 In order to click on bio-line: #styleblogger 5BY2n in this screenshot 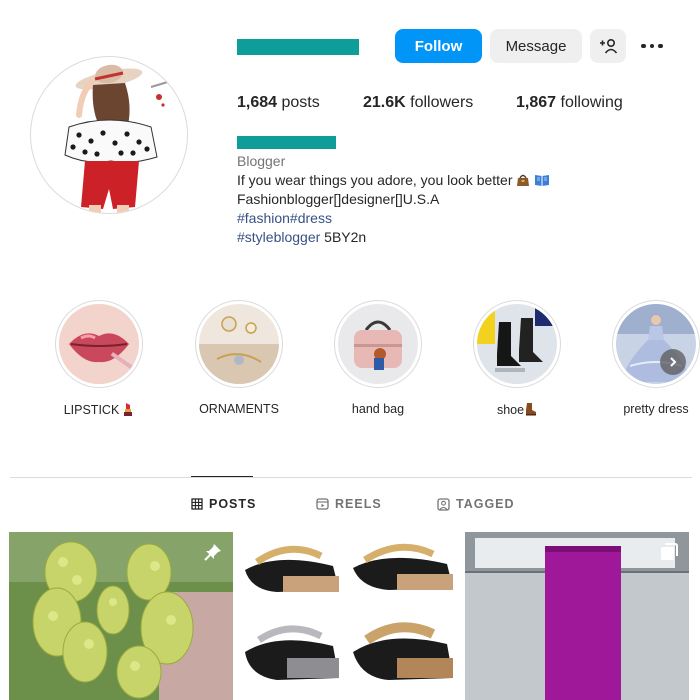, I will do `click(301, 237)`.